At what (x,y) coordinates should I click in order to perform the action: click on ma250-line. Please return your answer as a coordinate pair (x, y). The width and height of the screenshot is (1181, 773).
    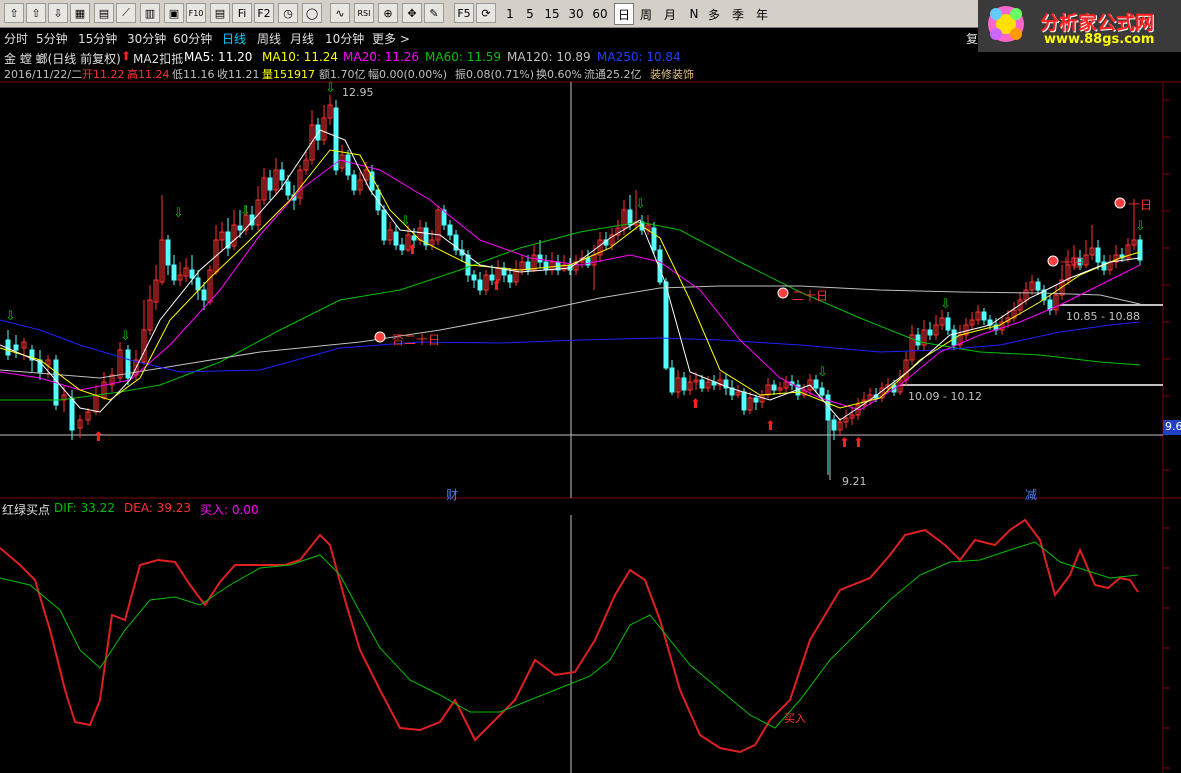
    Looking at the image, I should click on (570, 346).